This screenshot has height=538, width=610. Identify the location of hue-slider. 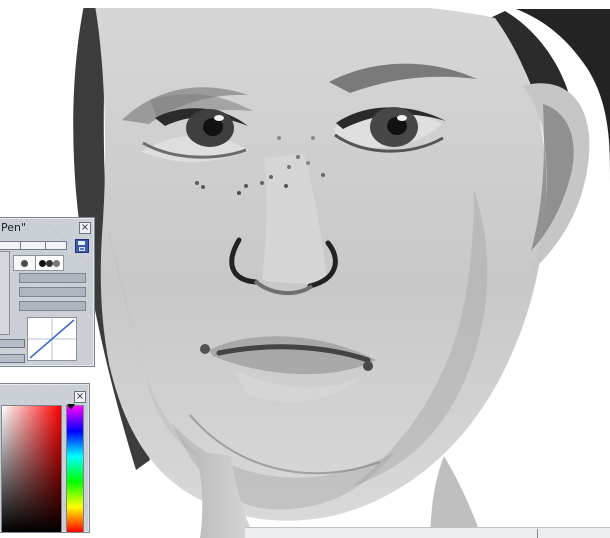
(75, 469).